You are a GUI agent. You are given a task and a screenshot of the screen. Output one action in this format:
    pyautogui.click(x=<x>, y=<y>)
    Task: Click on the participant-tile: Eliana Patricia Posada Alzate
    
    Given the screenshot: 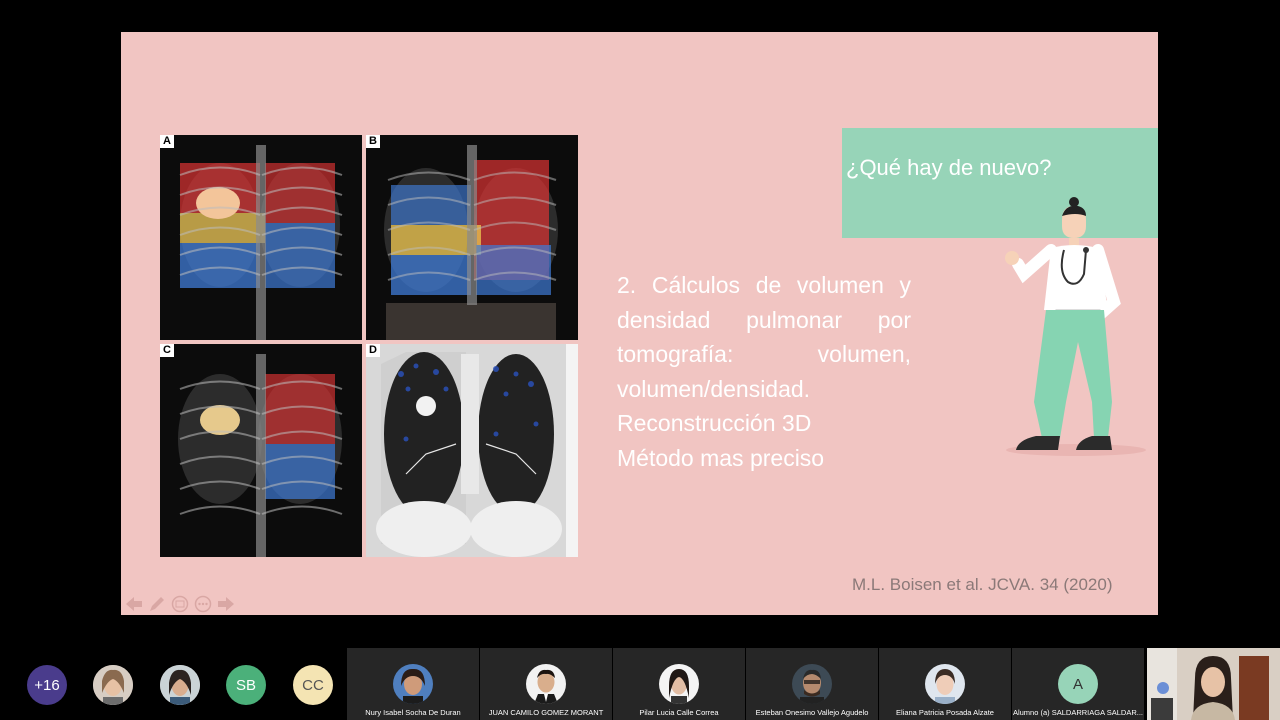 What is the action you would take?
    pyautogui.click(x=945, y=684)
    